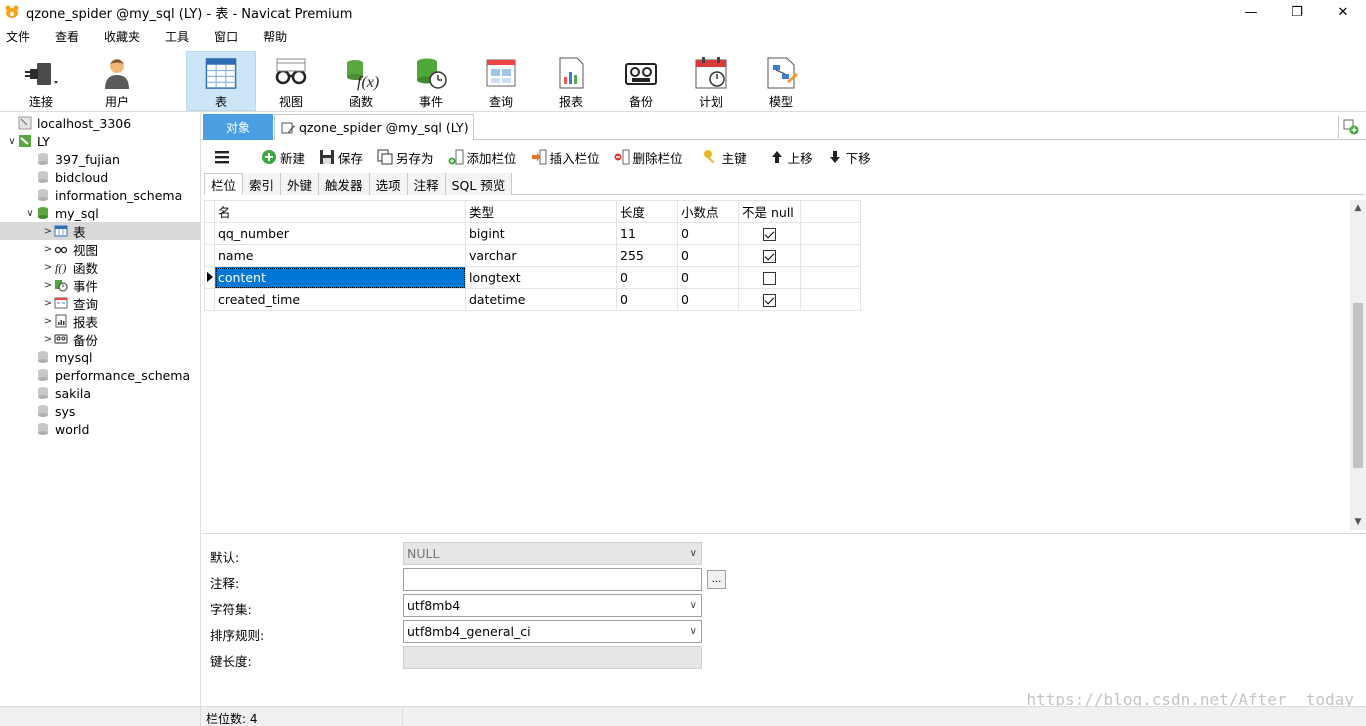 Image resolution: width=1366 pixels, height=726 pixels. I want to click on cell-field-name: qq_number, so click(340, 233).